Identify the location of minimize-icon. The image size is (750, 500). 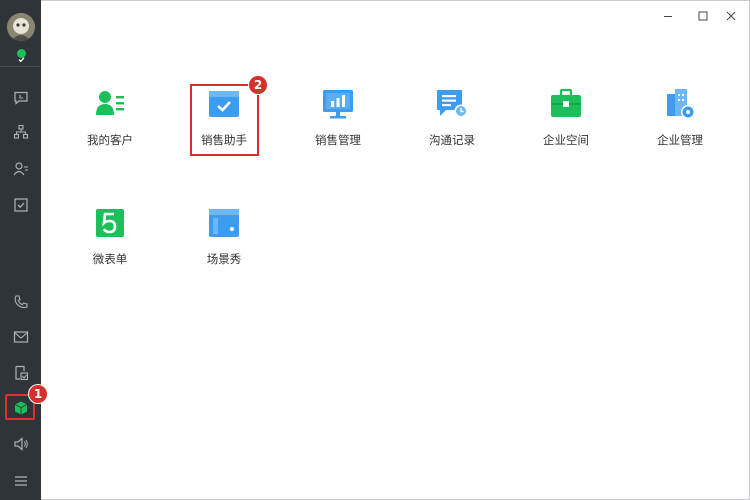
(668, 16).